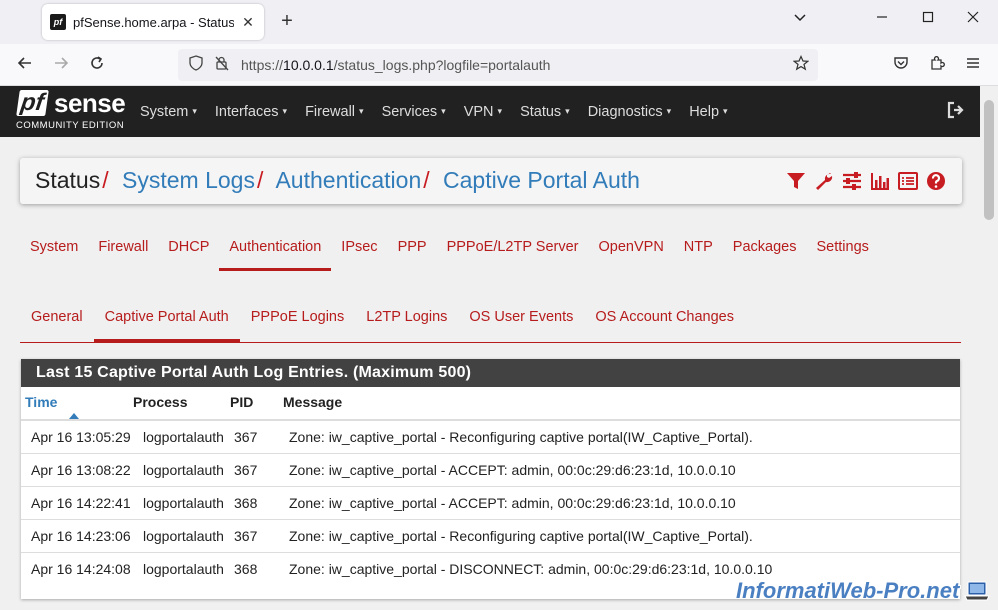  I want to click on list-icon, so click(908, 181).